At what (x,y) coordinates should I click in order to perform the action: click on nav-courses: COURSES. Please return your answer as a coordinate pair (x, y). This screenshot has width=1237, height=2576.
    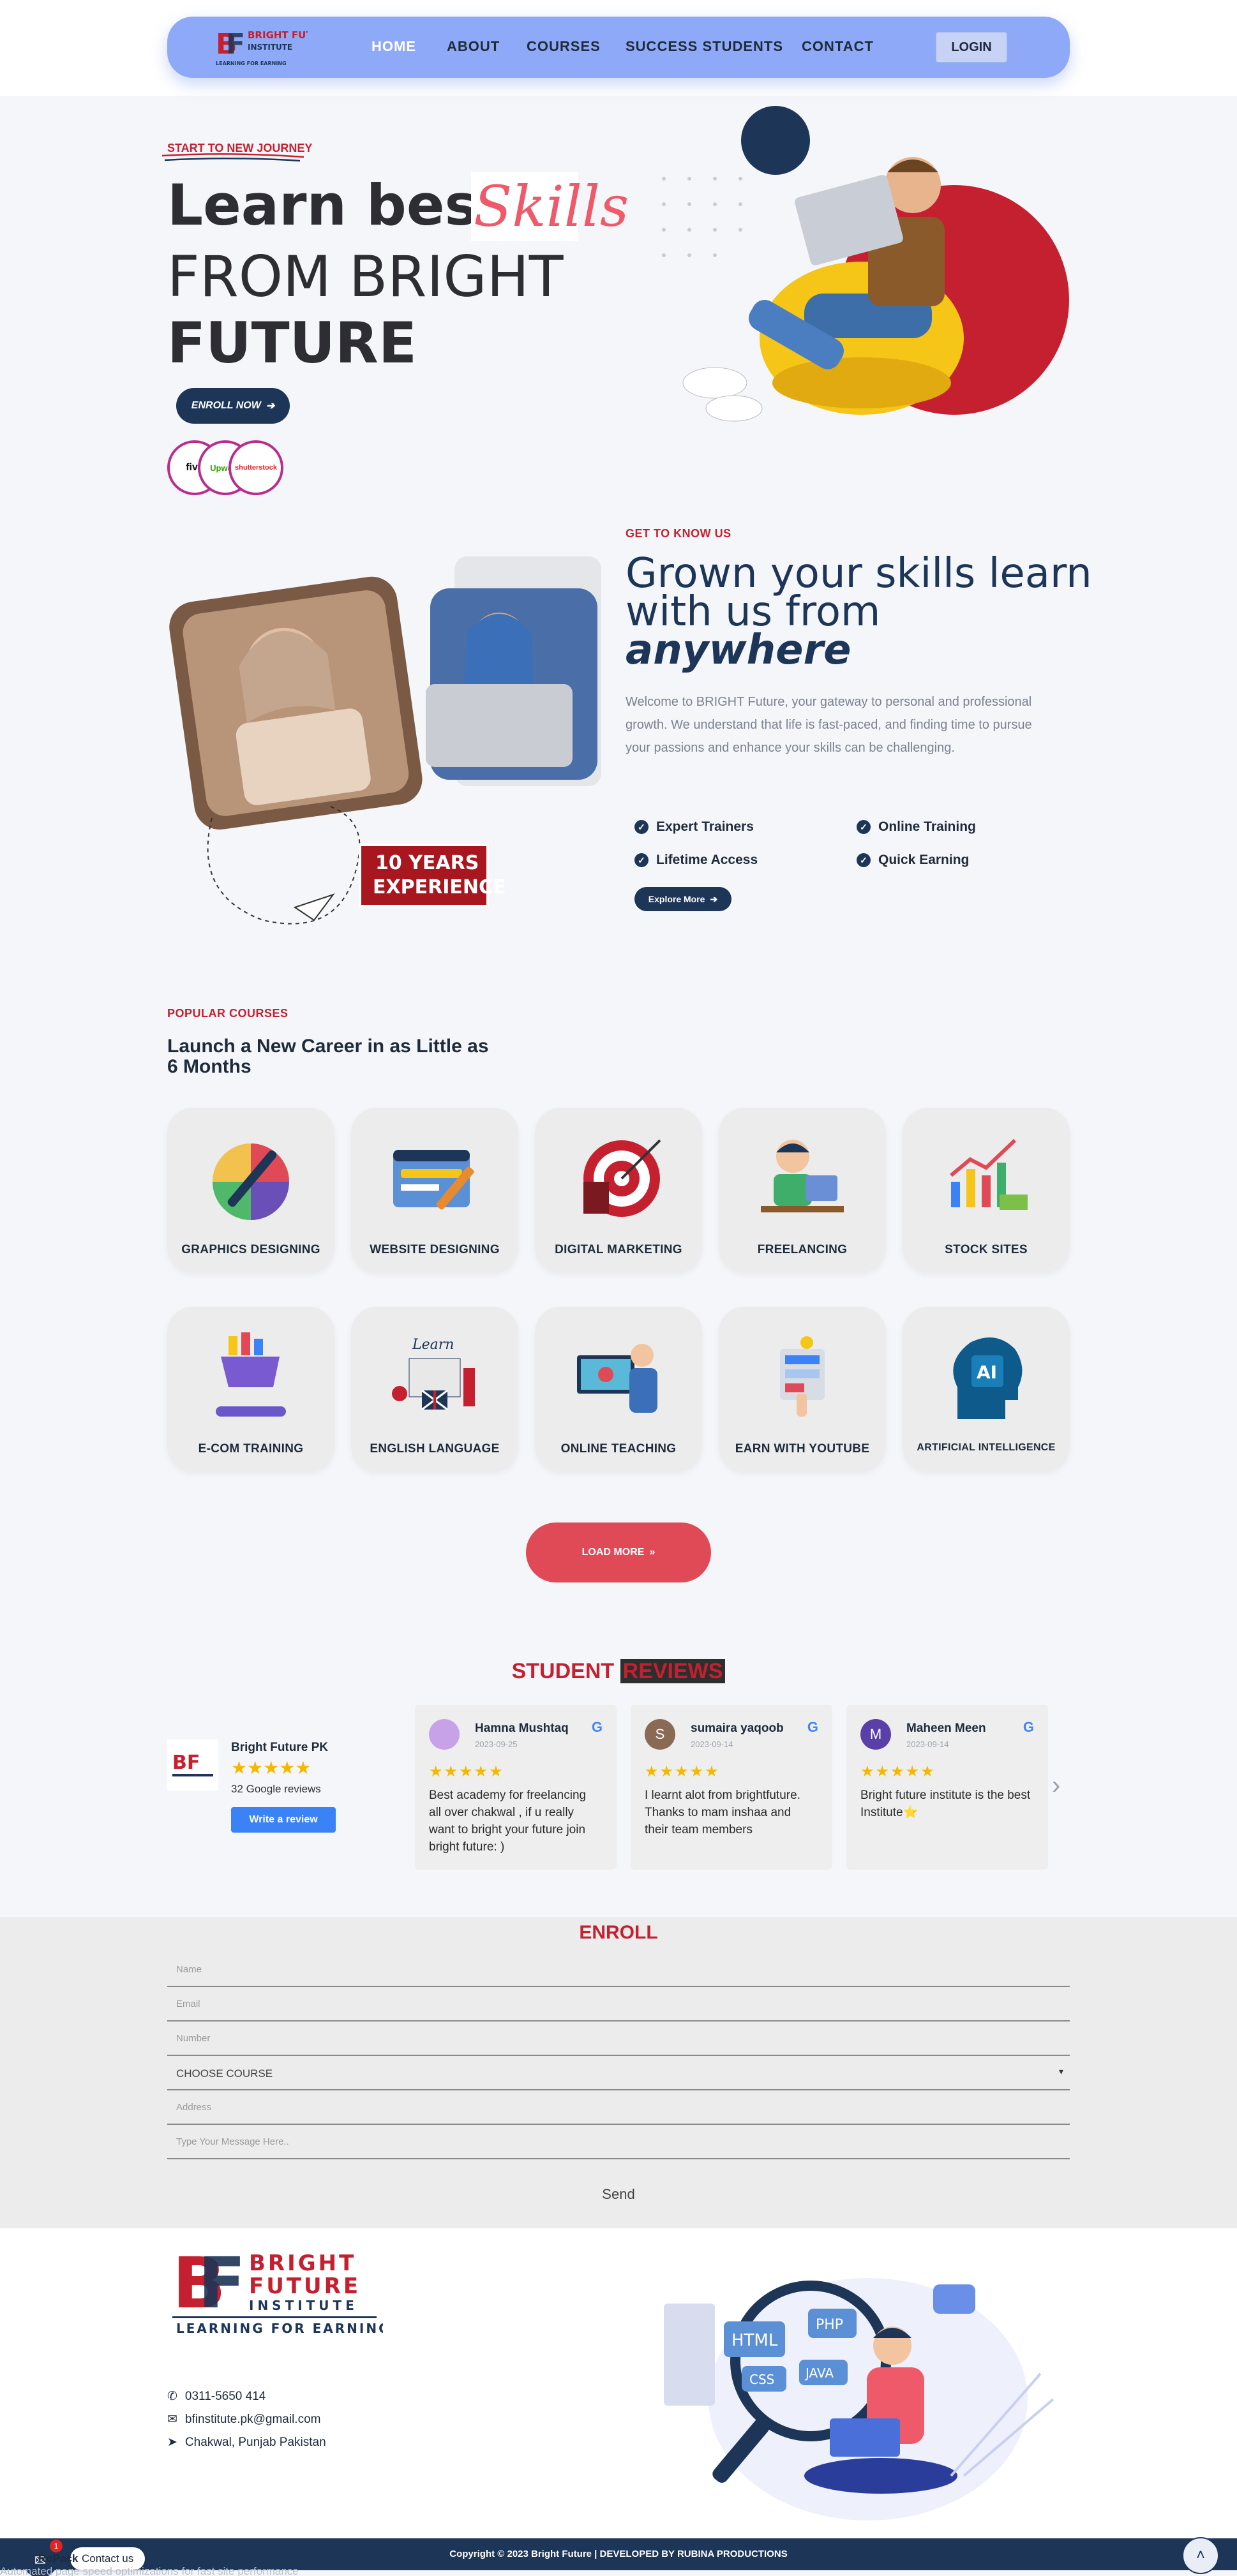
    Looking at the image, I should click on (564, 46).